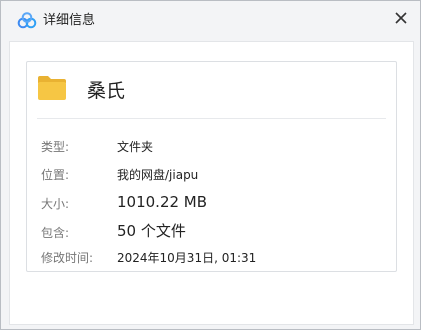  I want to click on title-bar: 详细信息, so click(210, 21).